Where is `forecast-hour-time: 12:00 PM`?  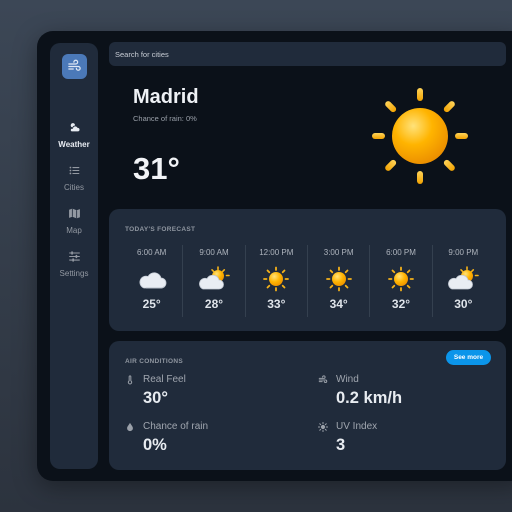 forecast-hour-time: 12:00 PM is located at coordinates (276, 252).